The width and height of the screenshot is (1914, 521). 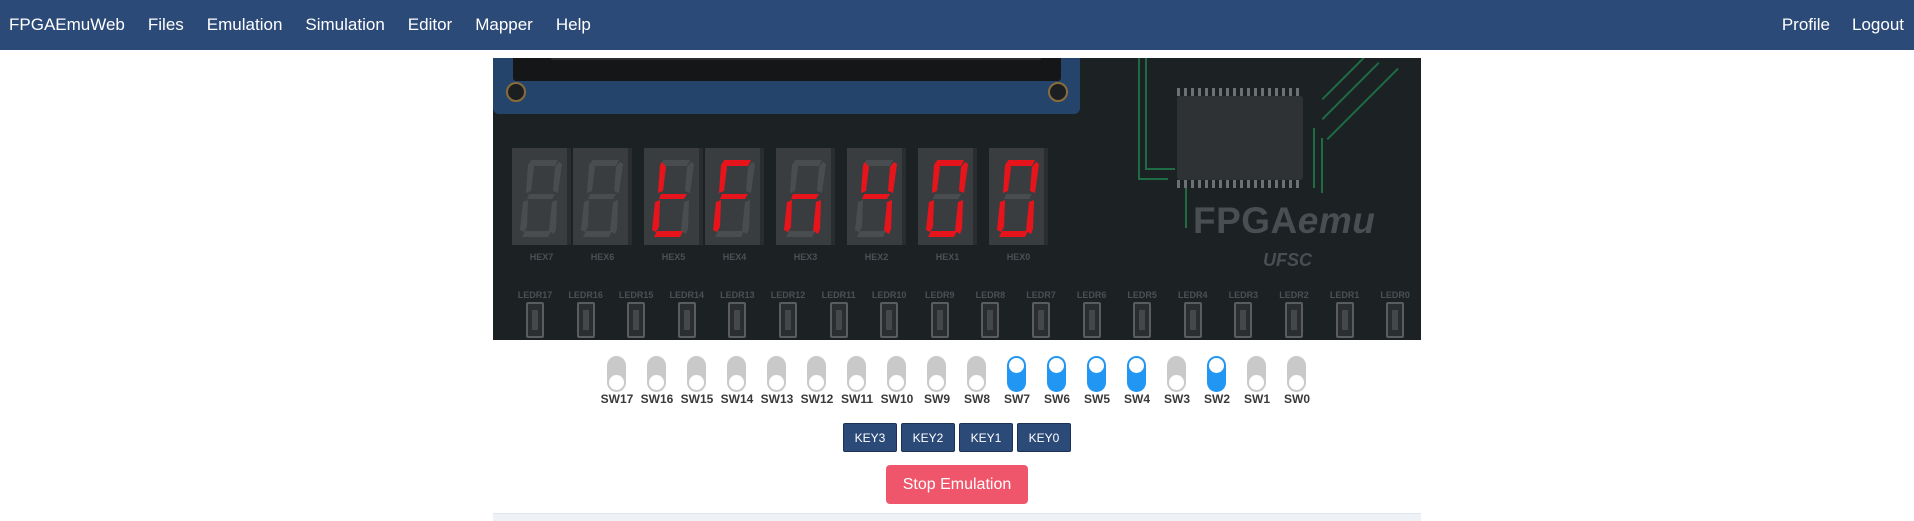 I want to click on menu-simulation: Simulation, so click(x=344, y=25).